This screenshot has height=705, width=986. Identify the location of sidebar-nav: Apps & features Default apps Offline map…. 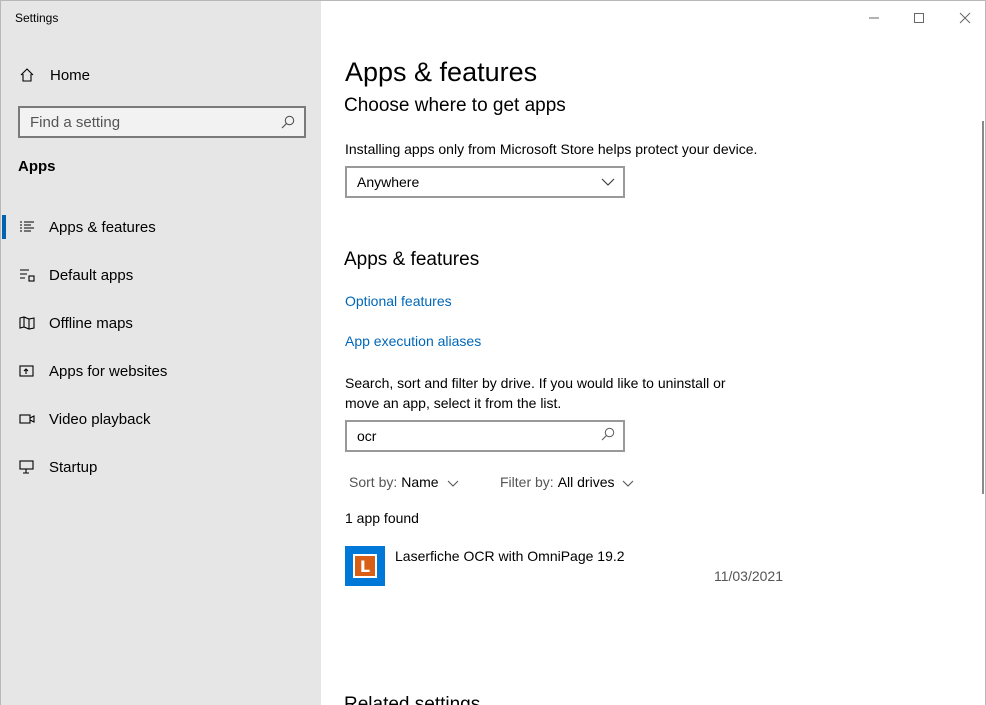
(161, 347).